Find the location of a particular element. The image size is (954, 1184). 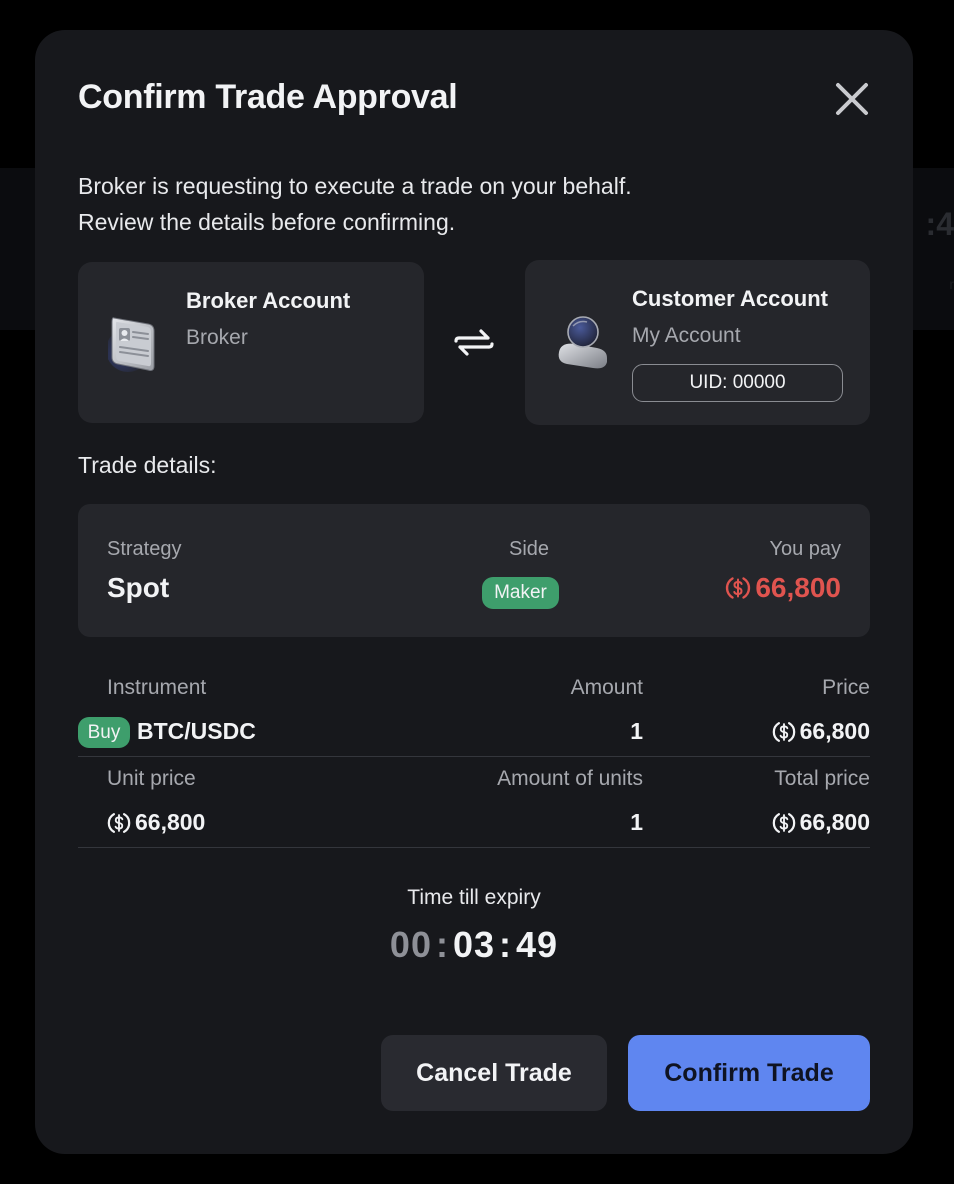

unit-price-value: 66,800 is located at coordinates (155, 822).